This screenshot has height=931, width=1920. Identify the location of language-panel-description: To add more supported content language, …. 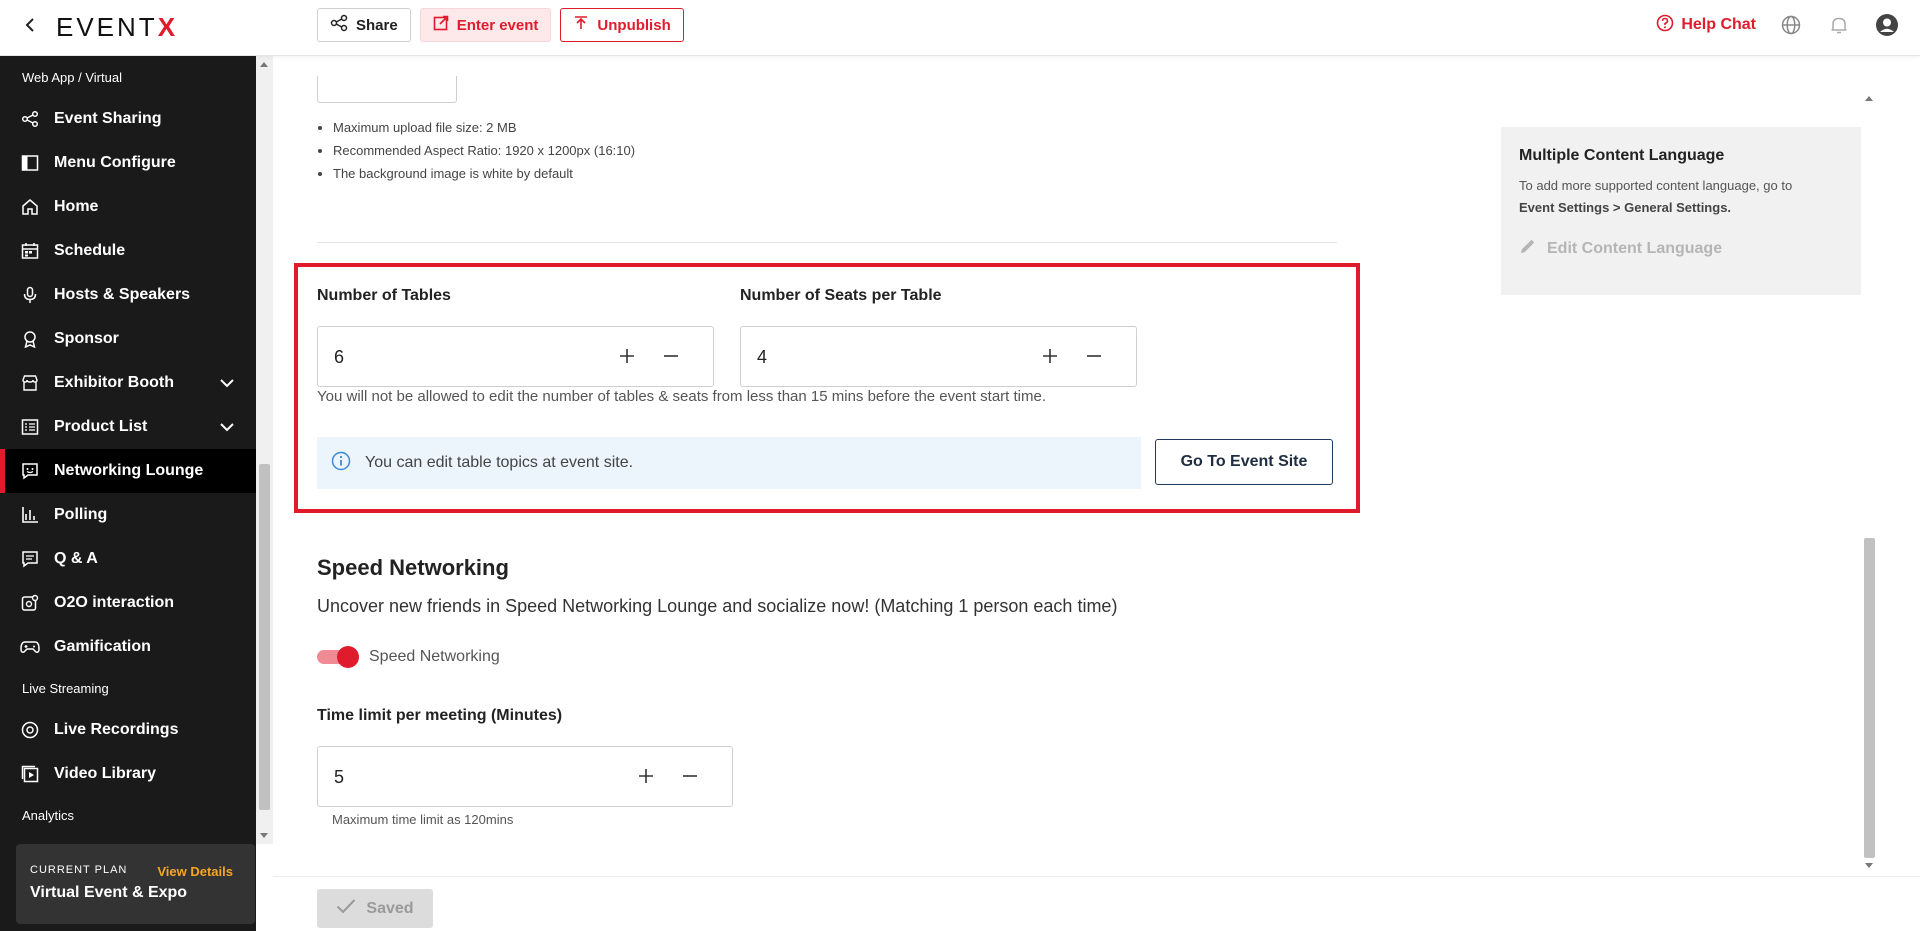
(1681, 197).